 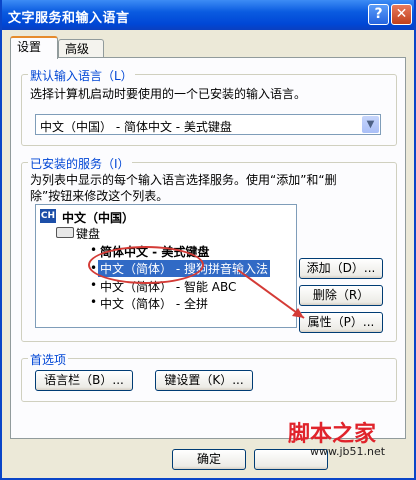 What do you see at coordinates (348, 451) in the screenshot?
I see `watermark-url: www.jb51.net` at bounding box center [348, 451].